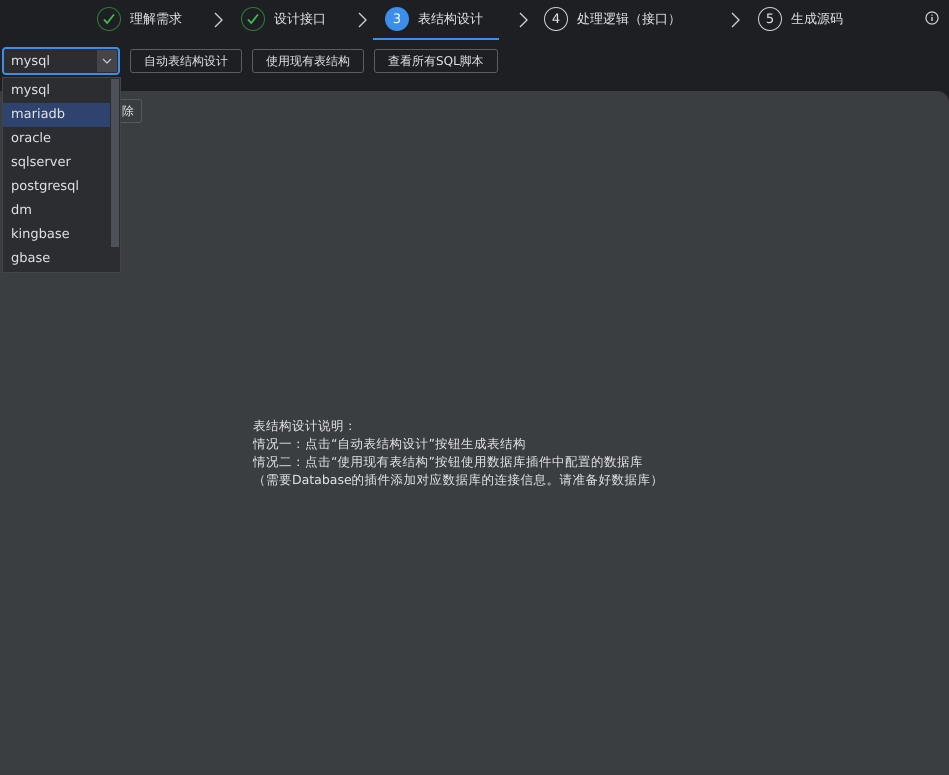  I want to click on step-number: 4, so click(556, 19).